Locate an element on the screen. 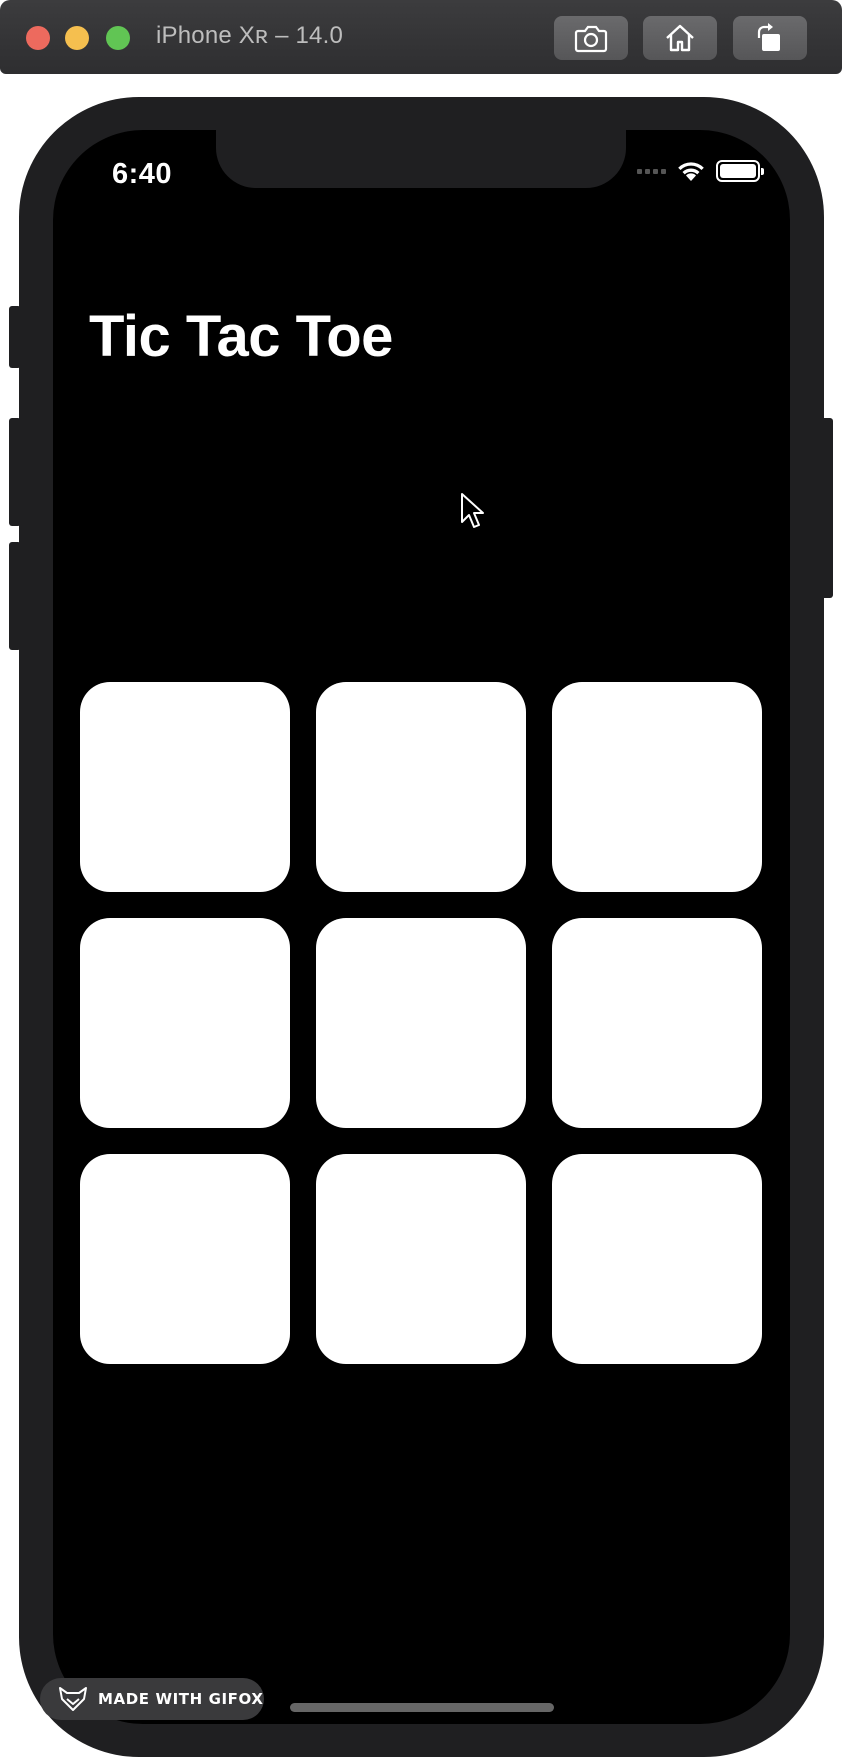 Image resolution: width=842 pixels, height=1760 pixels. close-window-button is located at coordinates (38, 38).